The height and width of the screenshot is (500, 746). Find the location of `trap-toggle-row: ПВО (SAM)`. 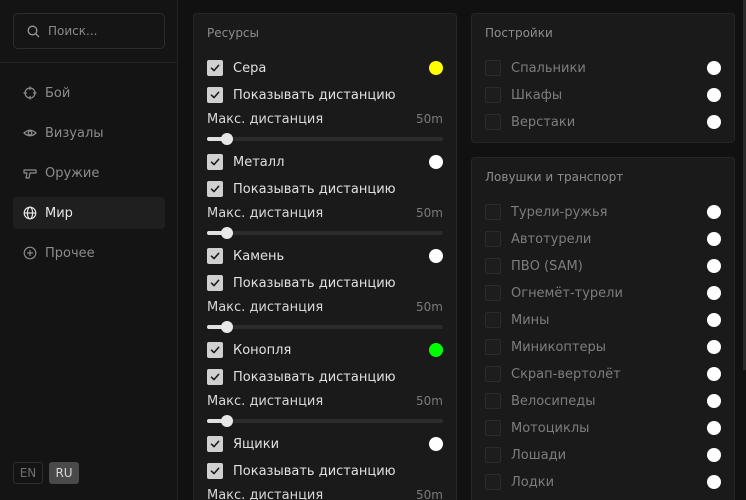

trap-toggle-row: ПВО (SAM) is located at coordinates (603, 266).